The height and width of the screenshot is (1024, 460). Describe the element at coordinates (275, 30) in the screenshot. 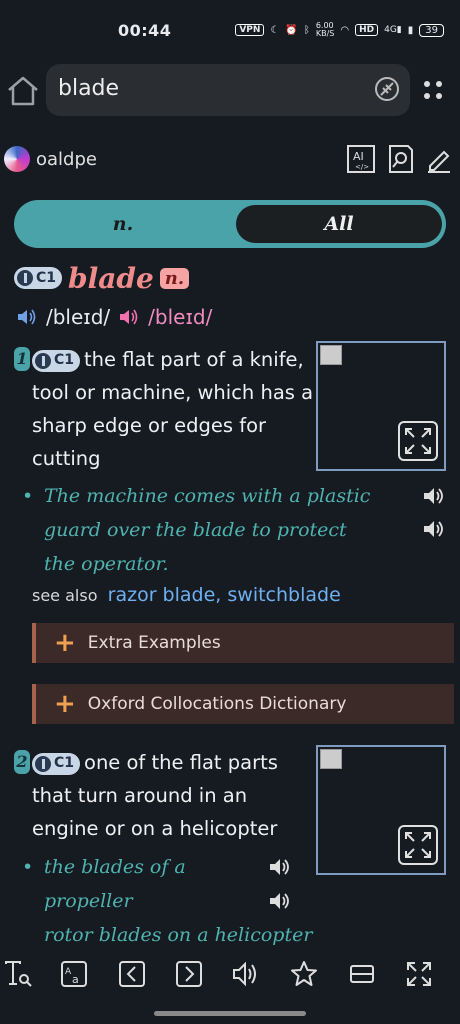

I see `moon-icon: ☾` at that location.